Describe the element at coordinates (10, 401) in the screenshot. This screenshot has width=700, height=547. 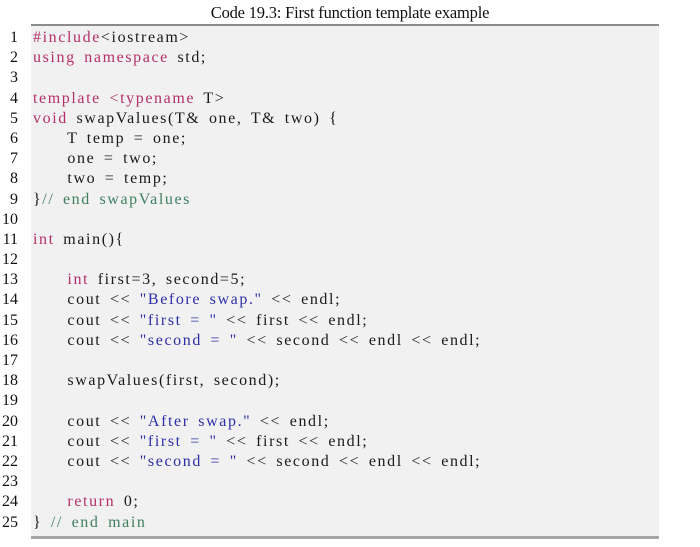
I see `line-number: 19` at that location.